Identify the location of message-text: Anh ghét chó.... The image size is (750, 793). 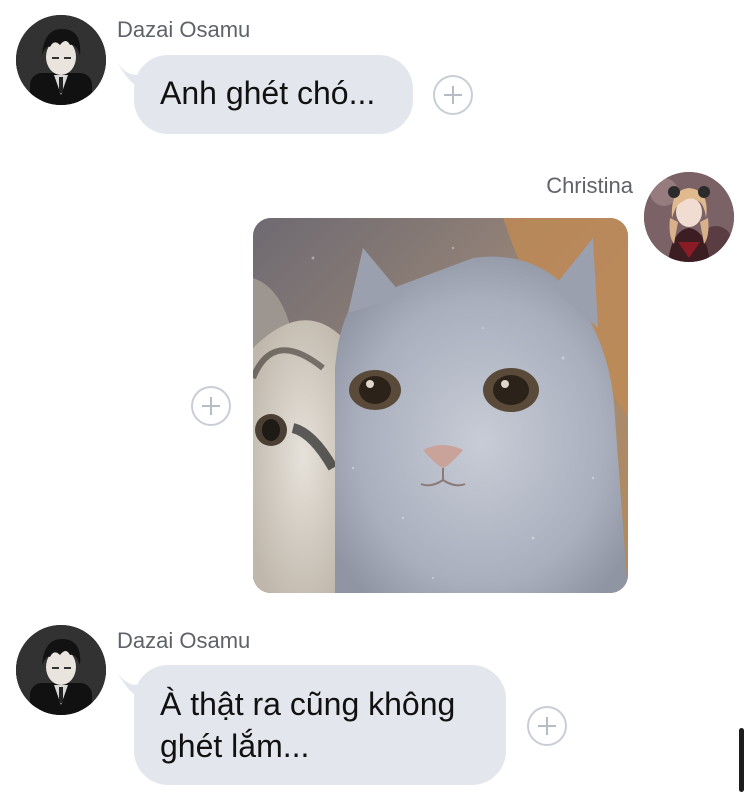
(268, 93).